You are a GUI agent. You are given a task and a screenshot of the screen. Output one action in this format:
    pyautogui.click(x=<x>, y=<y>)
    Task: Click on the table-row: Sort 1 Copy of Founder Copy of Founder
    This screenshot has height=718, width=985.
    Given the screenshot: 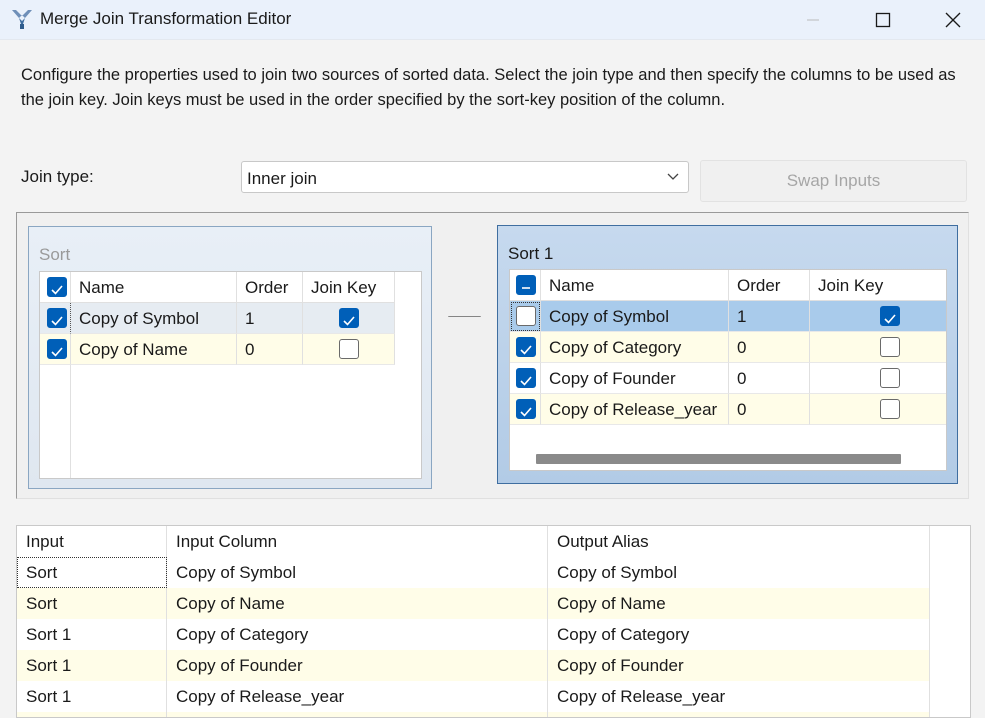 What is the action you would take?
    pyautogui.click(x=473, y=665)
    